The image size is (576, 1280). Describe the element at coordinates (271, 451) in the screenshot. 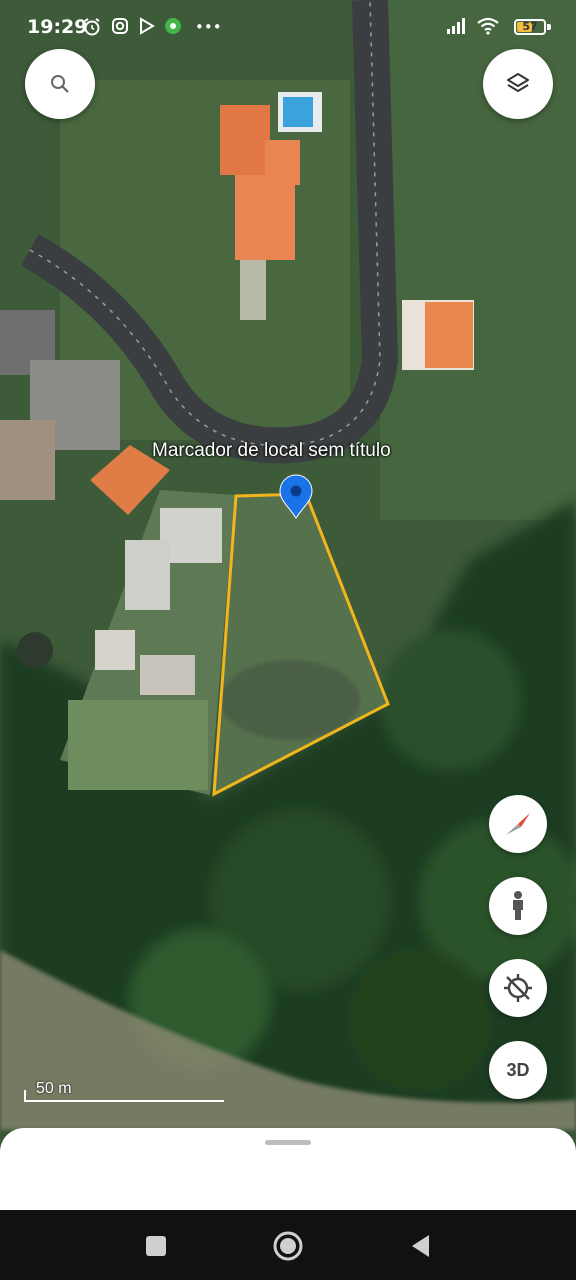

I see `placemark-label: Marcador de local sem título` at that location.